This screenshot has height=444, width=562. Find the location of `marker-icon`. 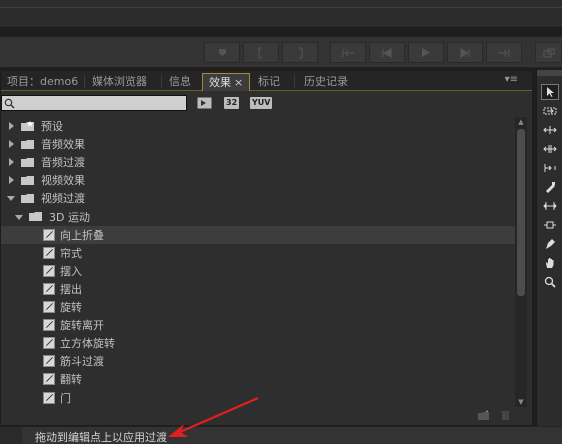

marker-icon is located at coordinates (222, 52).